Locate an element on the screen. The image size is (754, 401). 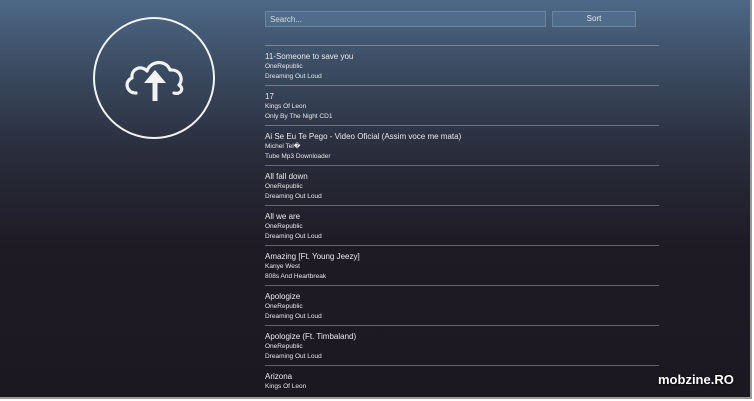
search-input is located at coordinates (405, 19).